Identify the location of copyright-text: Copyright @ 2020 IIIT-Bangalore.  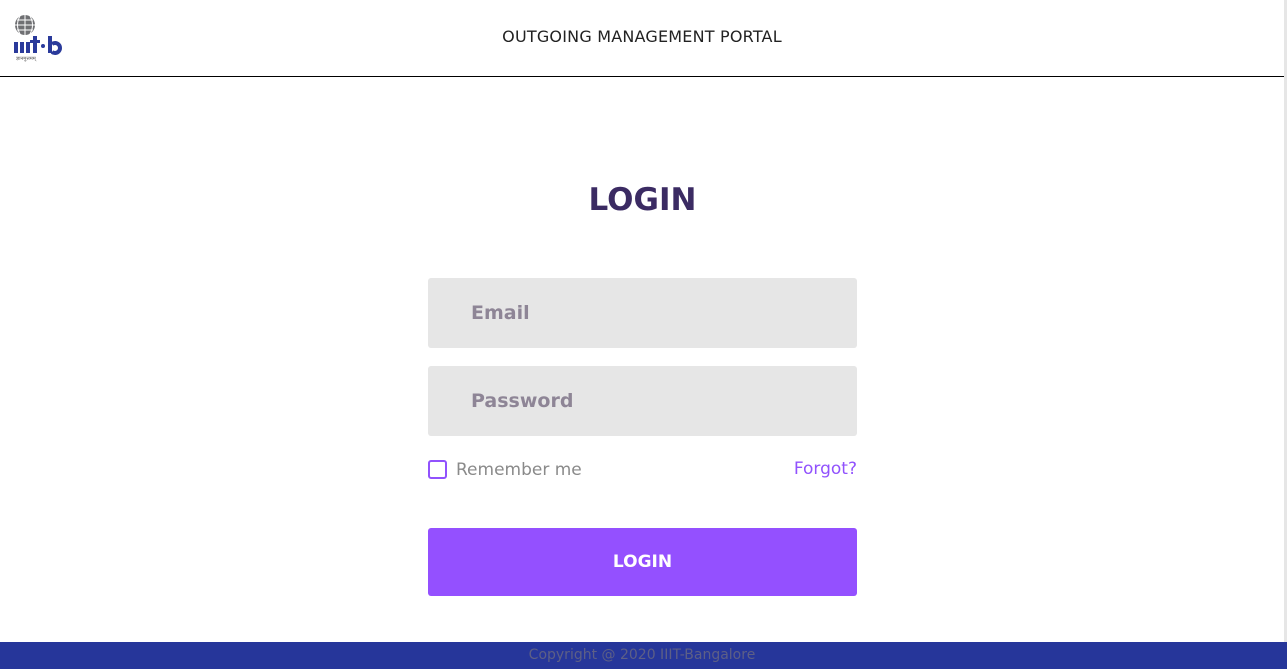
(642, 655).